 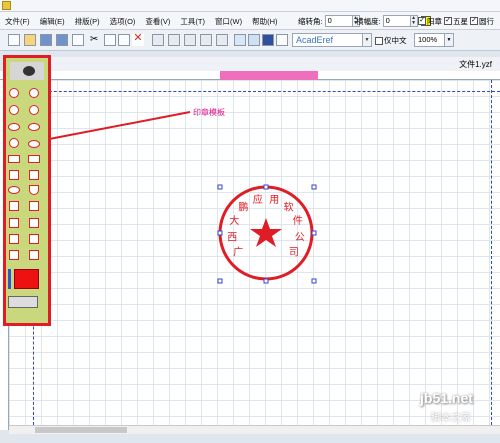 I want to click on seal-char: 用, so click(x=274, y=200).